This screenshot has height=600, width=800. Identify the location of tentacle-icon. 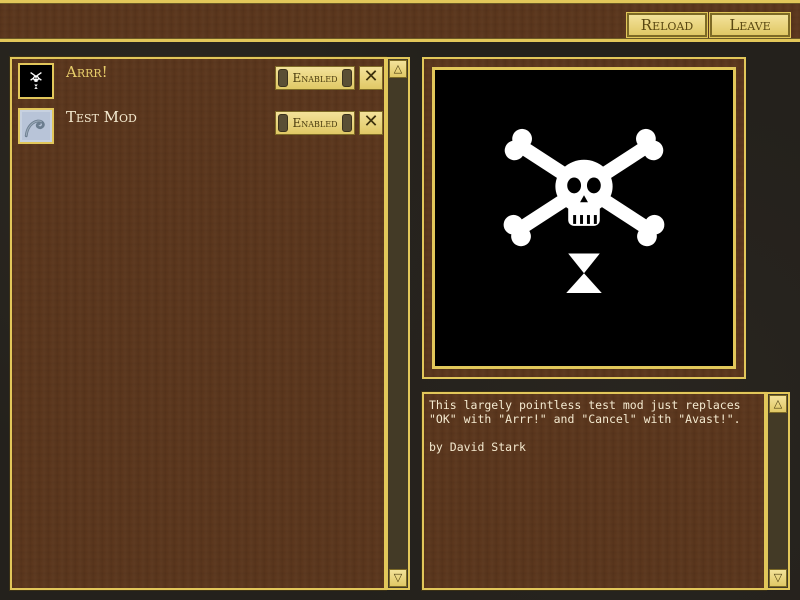
(36, 126).